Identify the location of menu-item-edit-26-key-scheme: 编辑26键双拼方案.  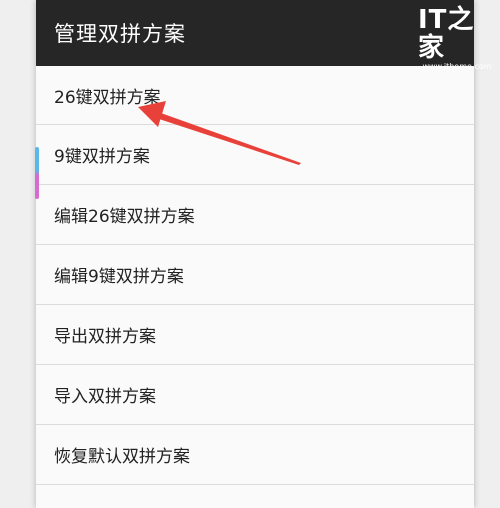
(255, 215).